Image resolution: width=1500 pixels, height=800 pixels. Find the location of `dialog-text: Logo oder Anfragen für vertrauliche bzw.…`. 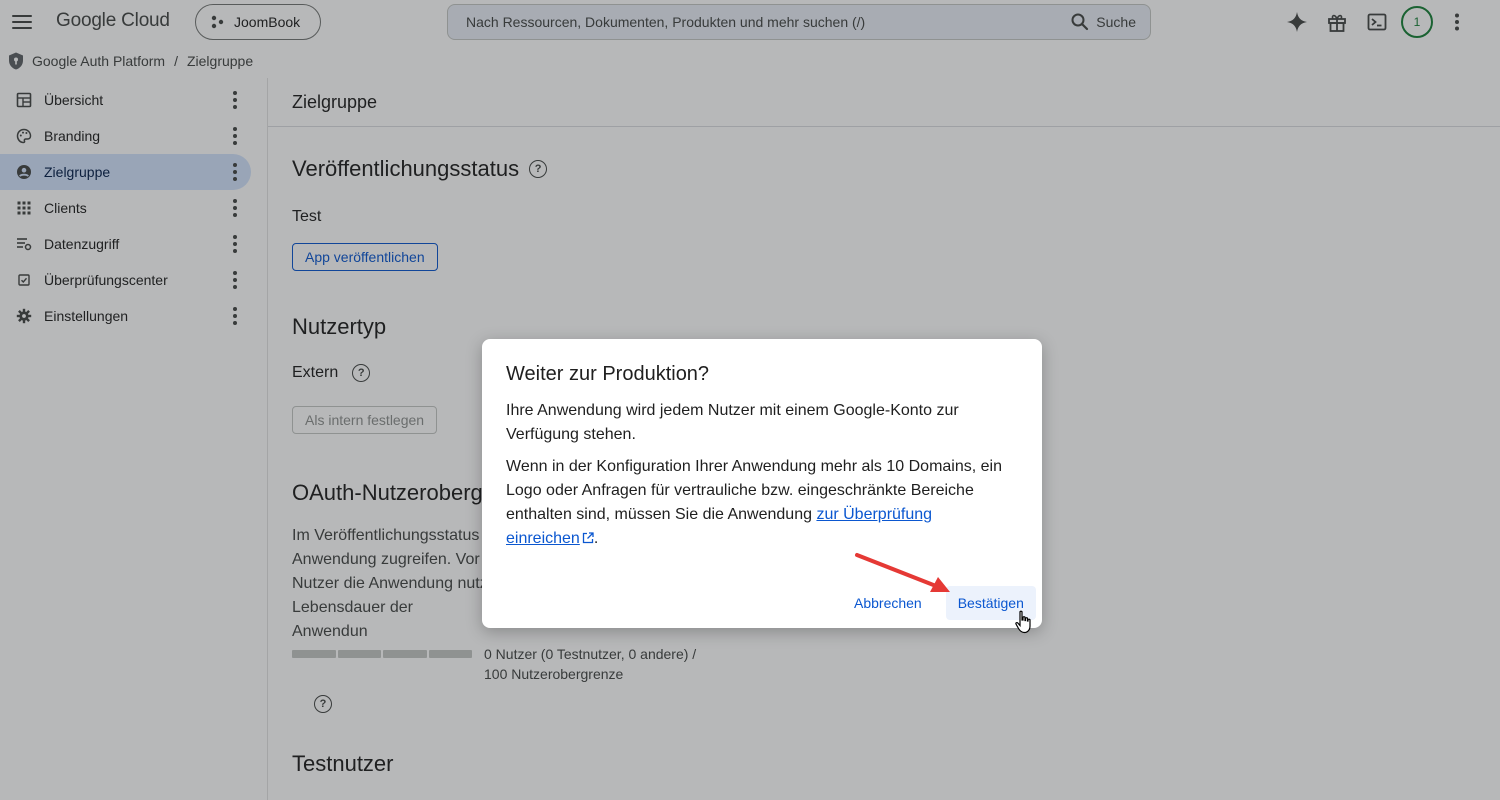

dialog-text: Logo oder Anfragen für vertrauliche bzw.… is located at coordinates (740, 490).